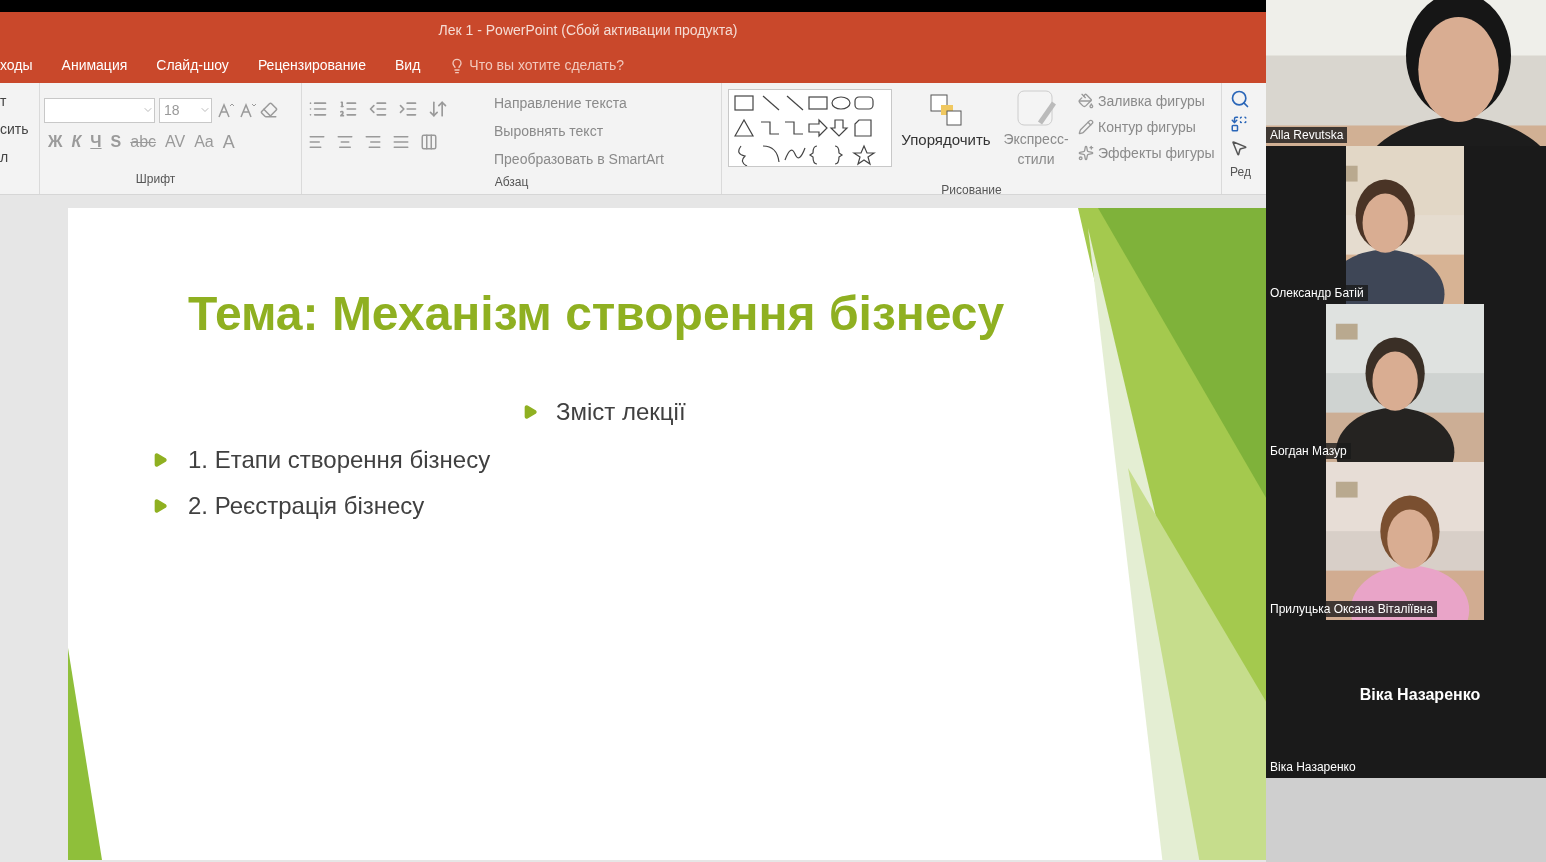 The image size is (1546, 862). I want to click on menu-tab: Слайд-шоу, so click(192, 65).